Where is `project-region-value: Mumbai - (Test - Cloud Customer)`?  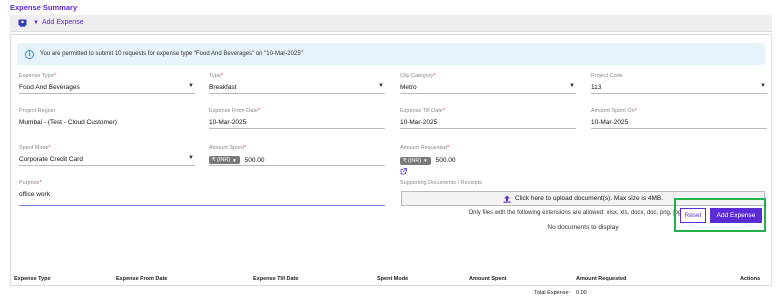
project-region-value: Mumbai - (Test - Cloud Customer) is located at coordinates (68, 122).